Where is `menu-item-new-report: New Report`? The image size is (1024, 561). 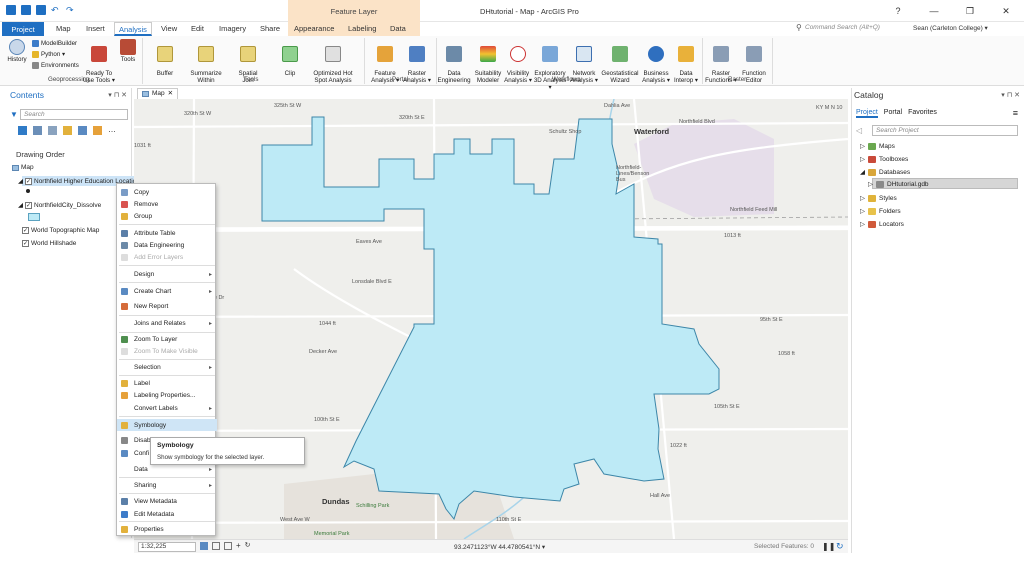
menu-item-new-report: New Report is located at coordinates (167, 306).